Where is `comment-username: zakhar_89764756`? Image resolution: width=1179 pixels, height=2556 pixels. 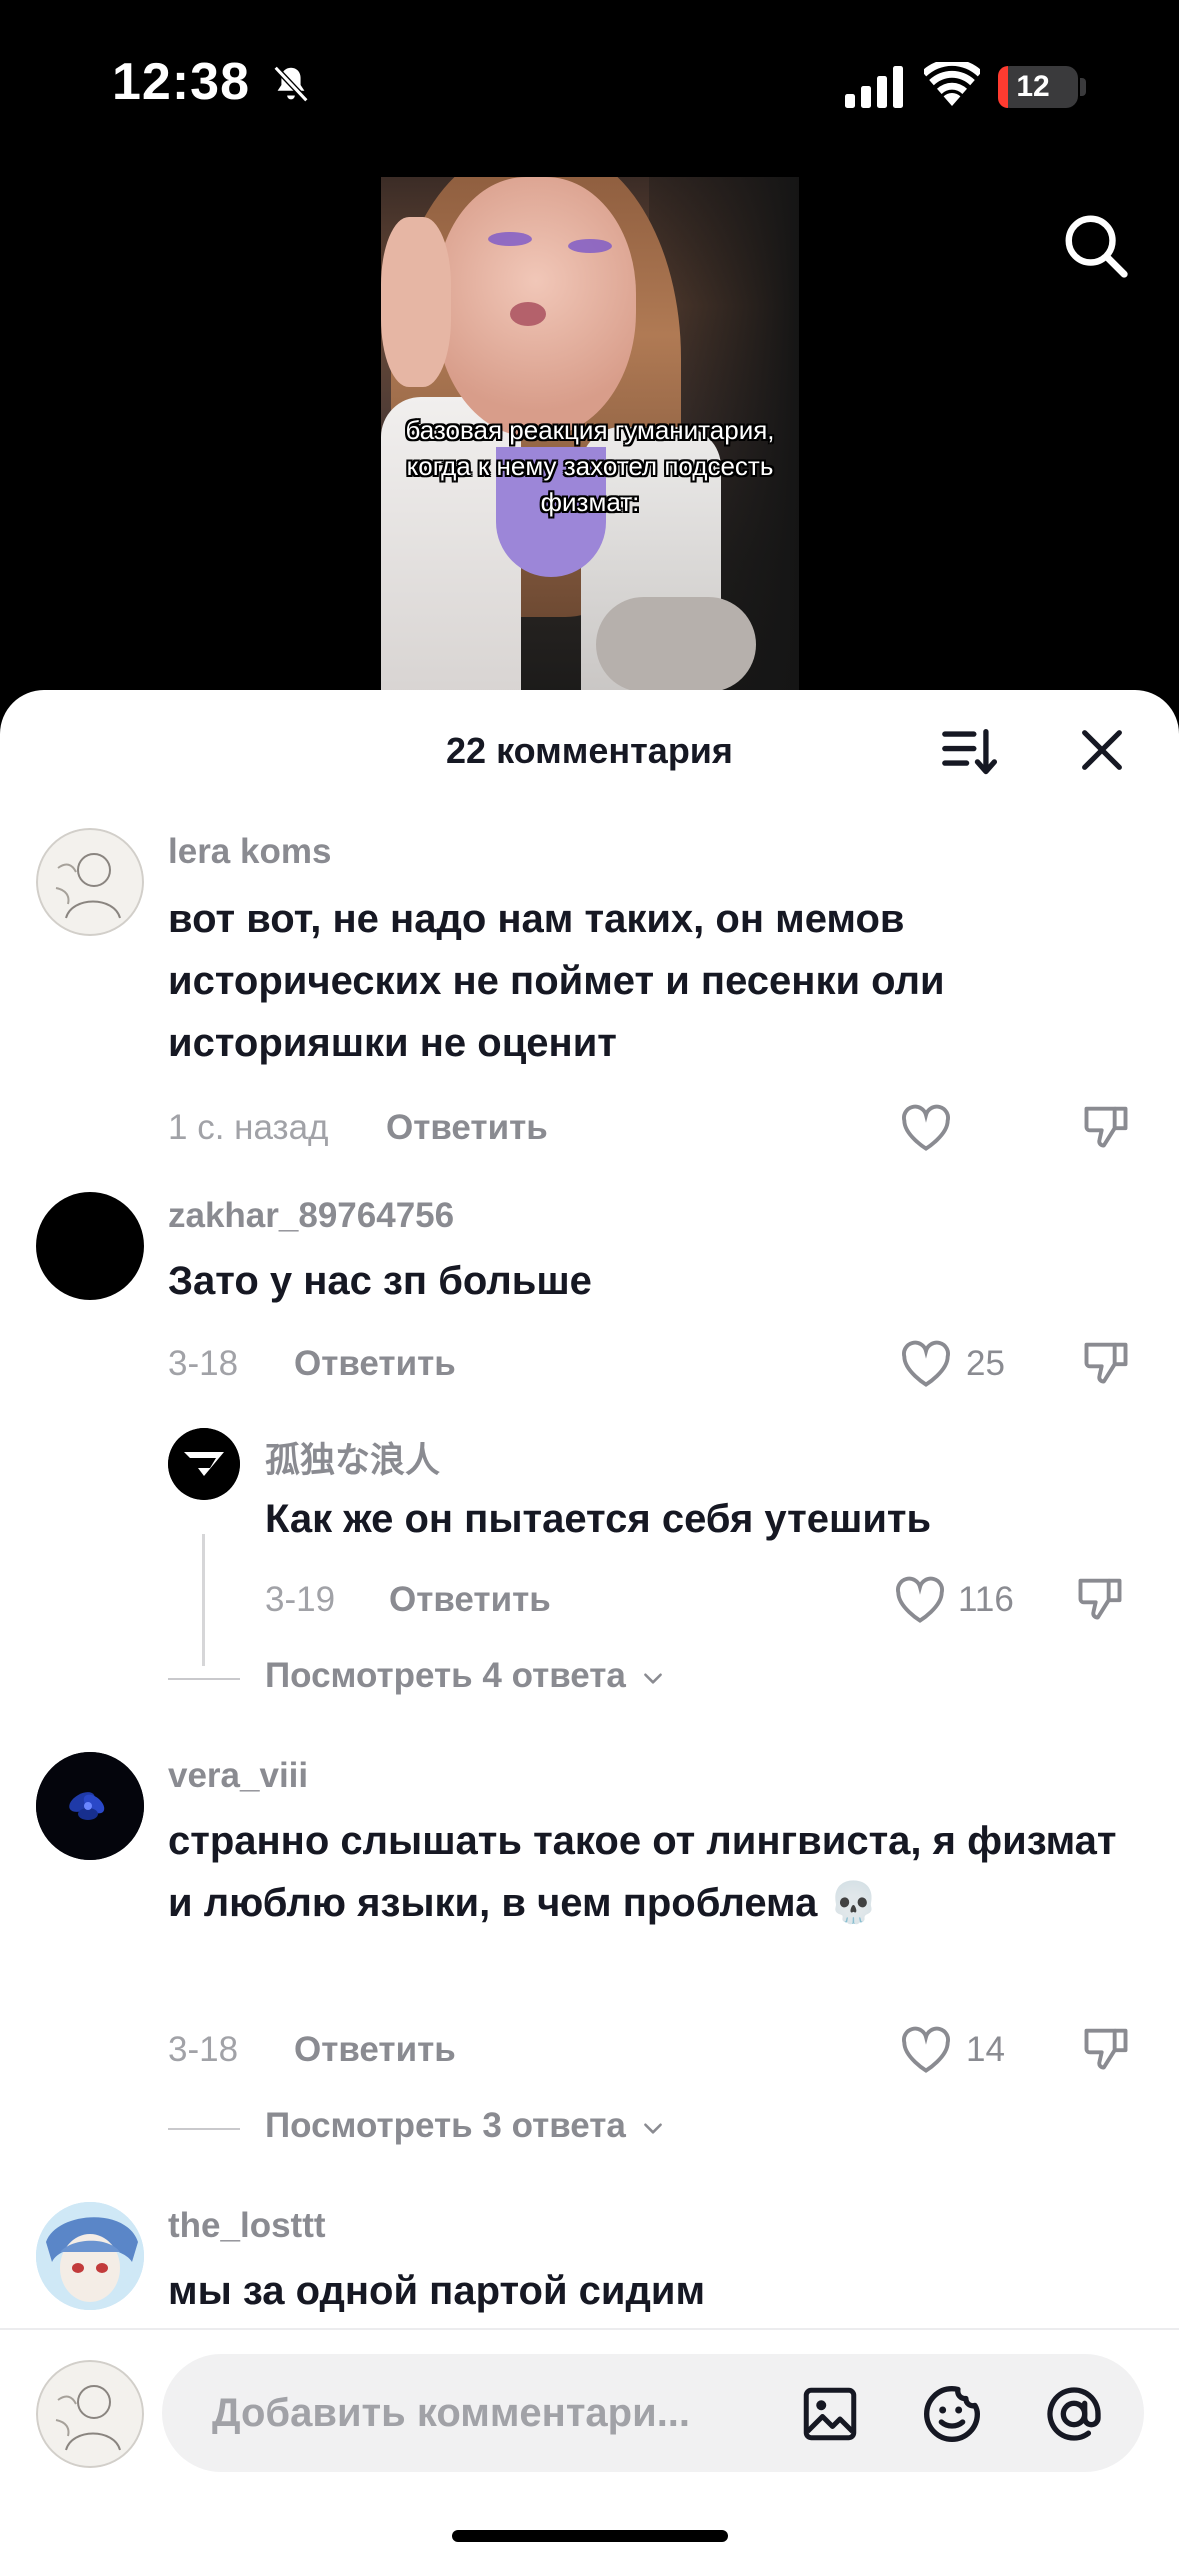 comment-username: zakhar_89764756 is located at coordinates (311, 1216).